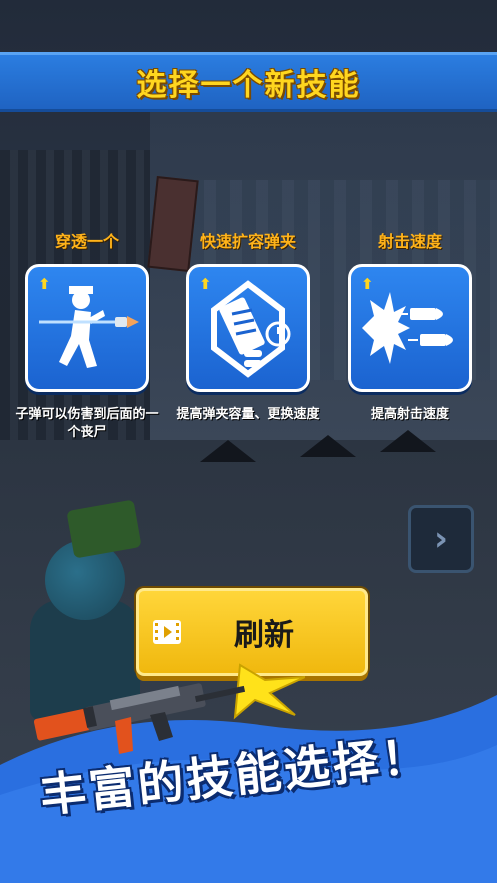 This screenshot has width=497, height=883. I want to click on fire-rate-icon, so click(407, 328).